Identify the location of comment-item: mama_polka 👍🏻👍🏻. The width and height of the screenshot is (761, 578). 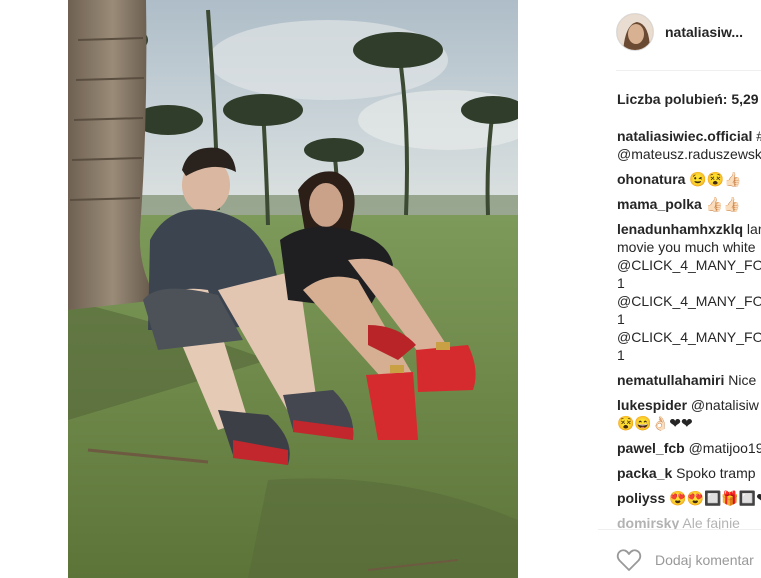
(689, 204).